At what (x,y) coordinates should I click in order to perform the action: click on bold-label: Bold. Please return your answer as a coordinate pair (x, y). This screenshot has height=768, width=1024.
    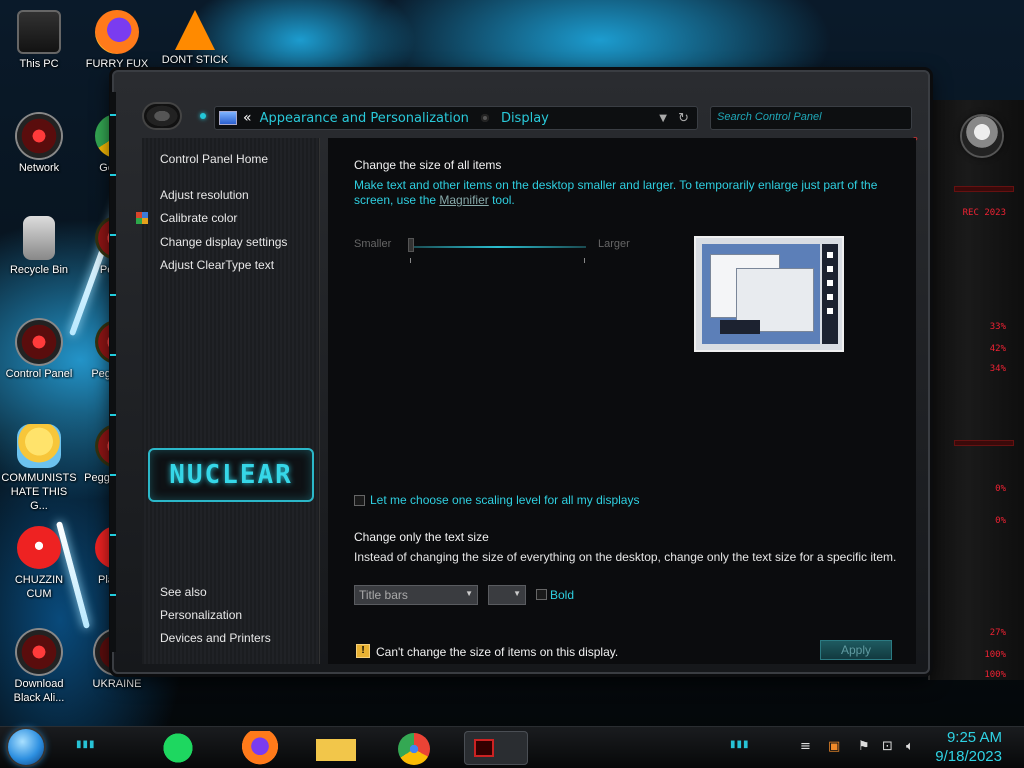
    Looking at the image, I should click on (562, 595).